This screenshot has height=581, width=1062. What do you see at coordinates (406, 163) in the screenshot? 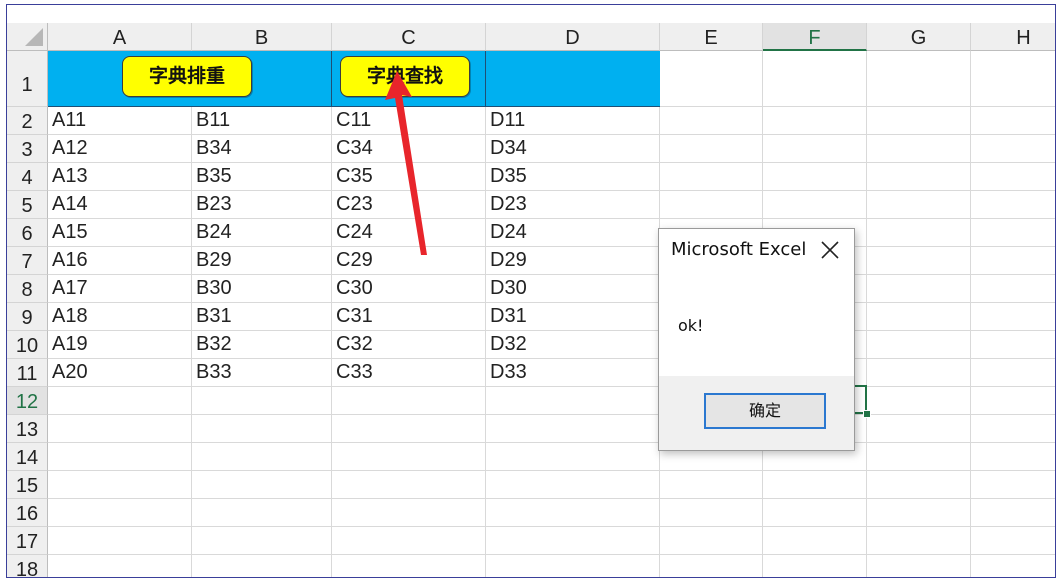
I see `annotation-arrow` at bounding box center [406, 163].